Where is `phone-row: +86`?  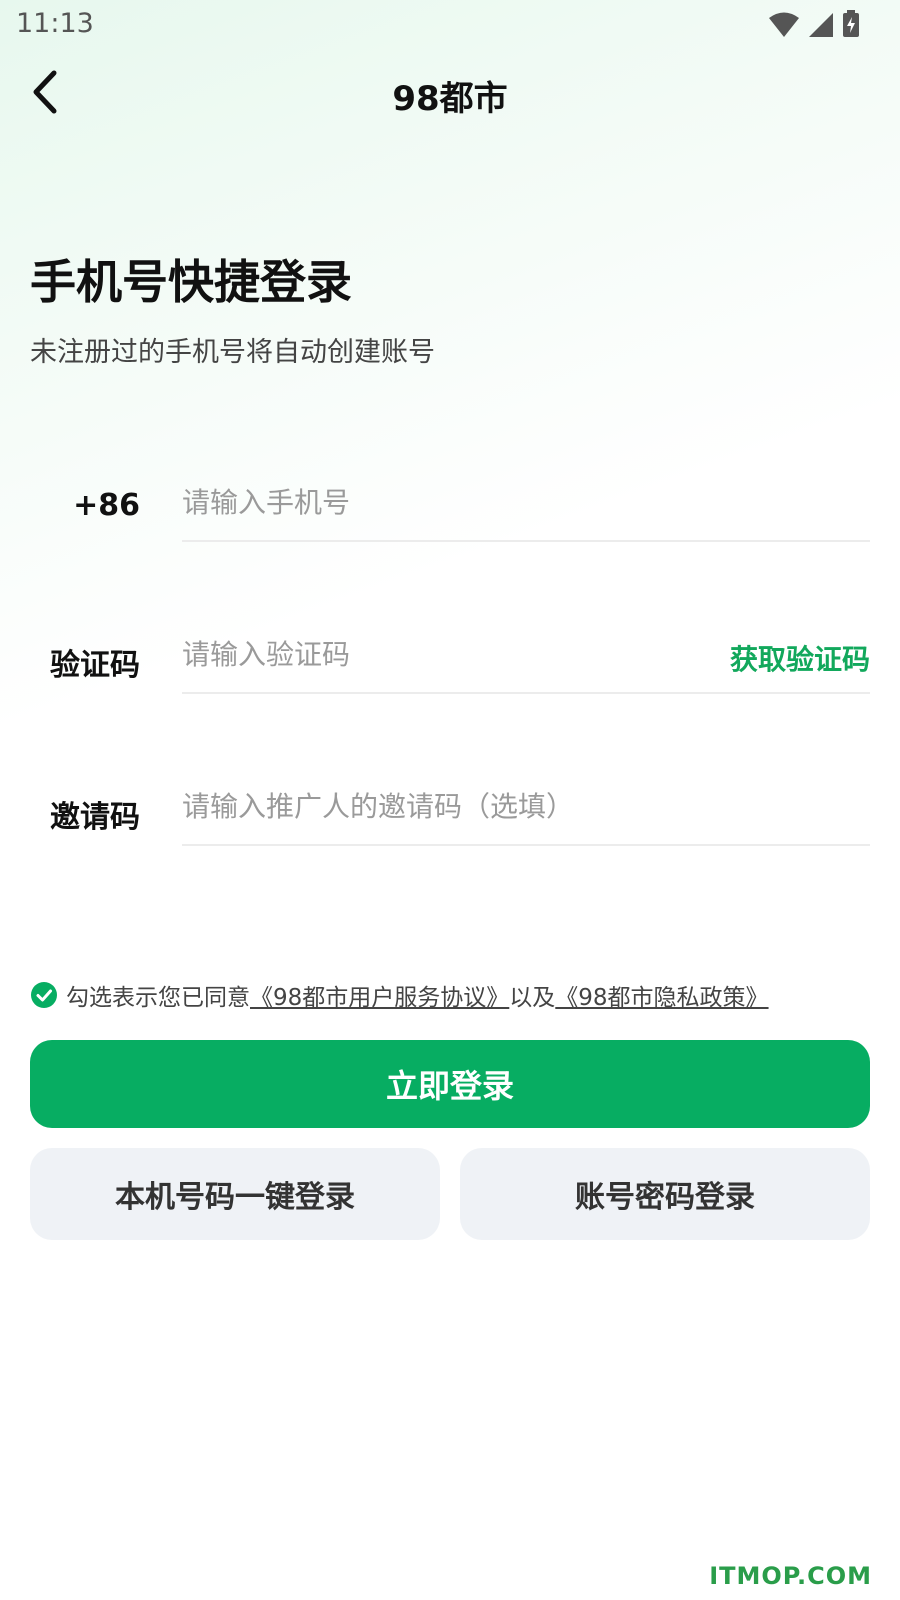
phone-row: +86 is located at coordinates (450, 505).